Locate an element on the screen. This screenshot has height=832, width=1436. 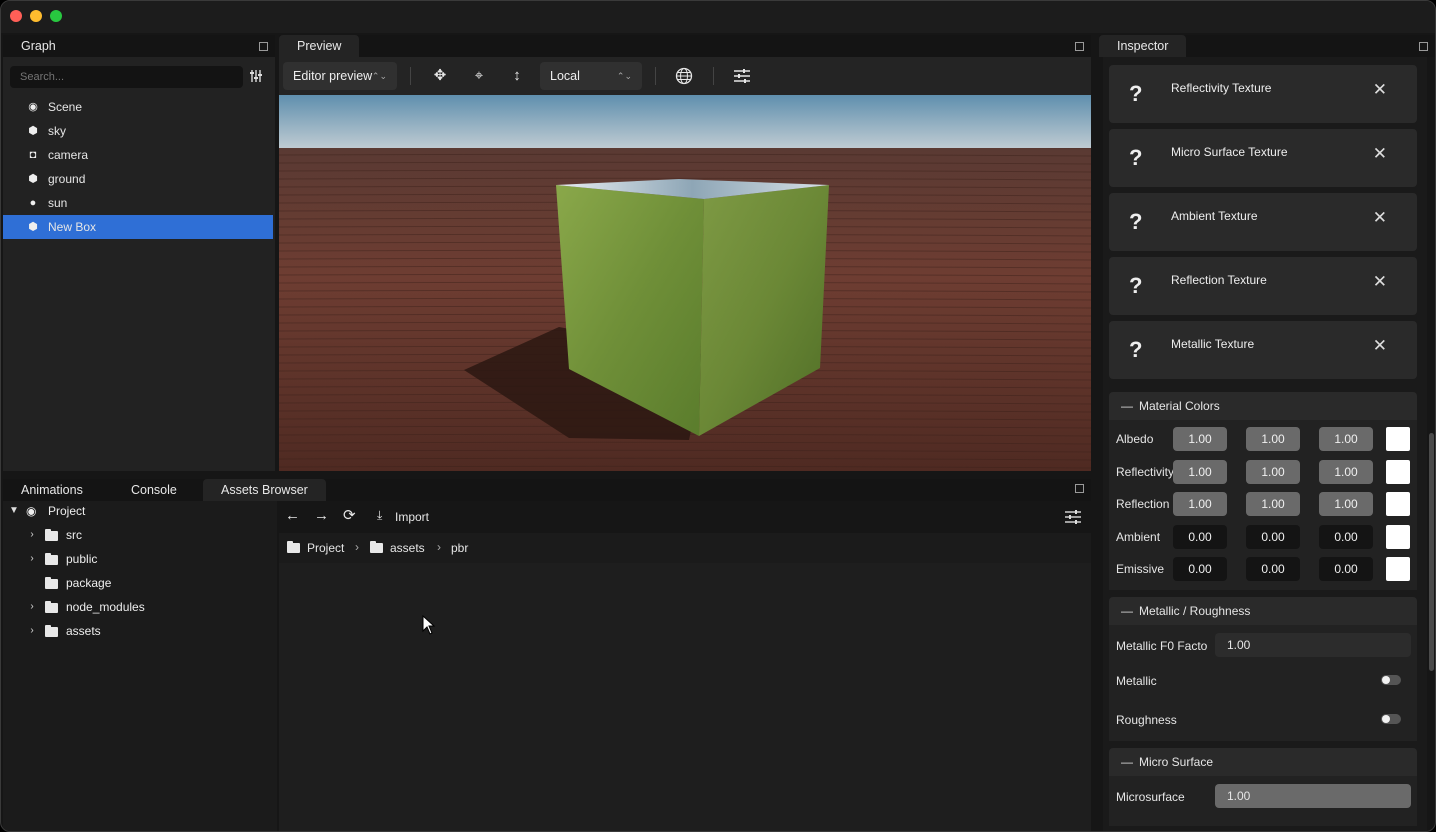
graph-item-sky: ⬢ sky is located at coordinates (138, 131).